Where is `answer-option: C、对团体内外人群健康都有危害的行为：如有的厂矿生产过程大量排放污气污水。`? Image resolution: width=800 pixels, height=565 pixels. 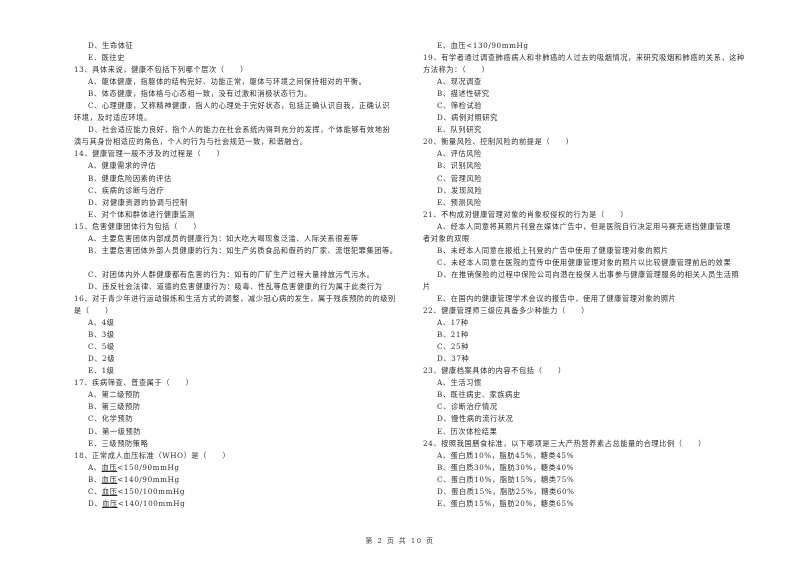
answer-option: C、对团体内外人群健康都有危害的行为：如有的厂矿生产过程大量排放污气污水。 is located at coordinates (231, 274).